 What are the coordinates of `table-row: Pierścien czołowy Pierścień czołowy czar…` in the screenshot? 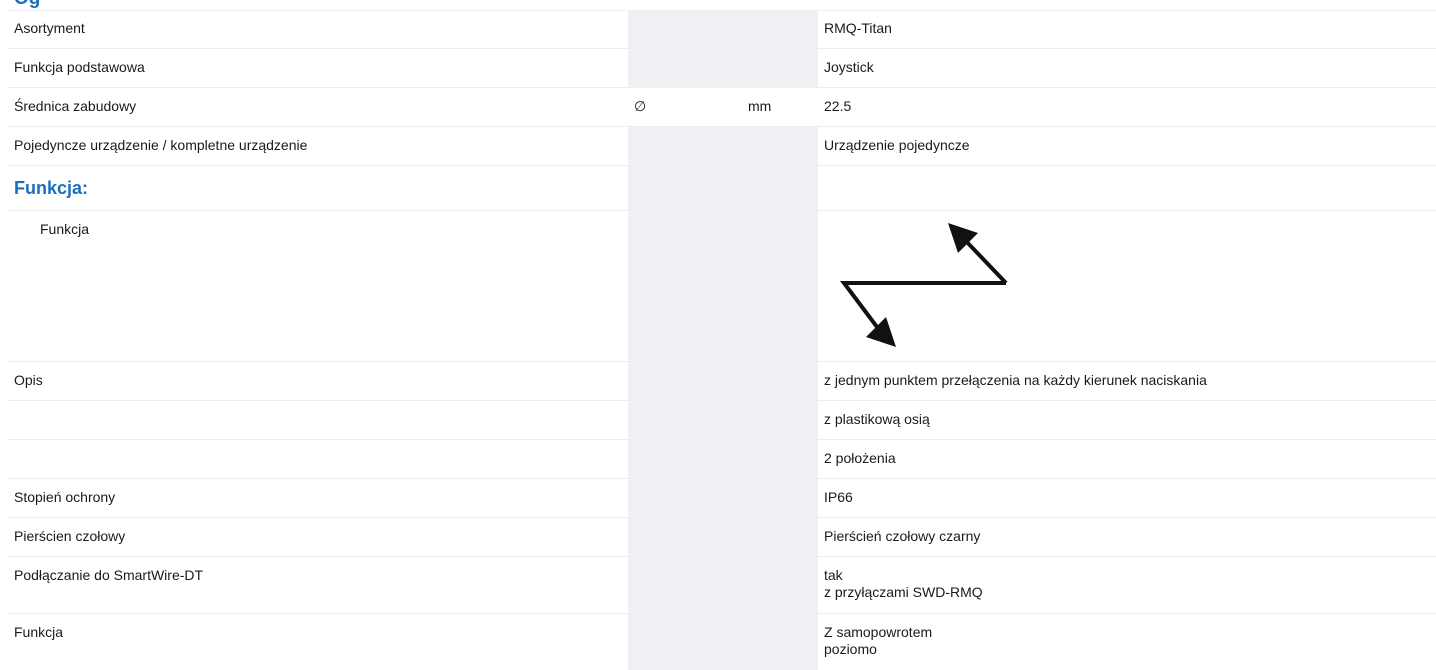 It's located at (722, 537).